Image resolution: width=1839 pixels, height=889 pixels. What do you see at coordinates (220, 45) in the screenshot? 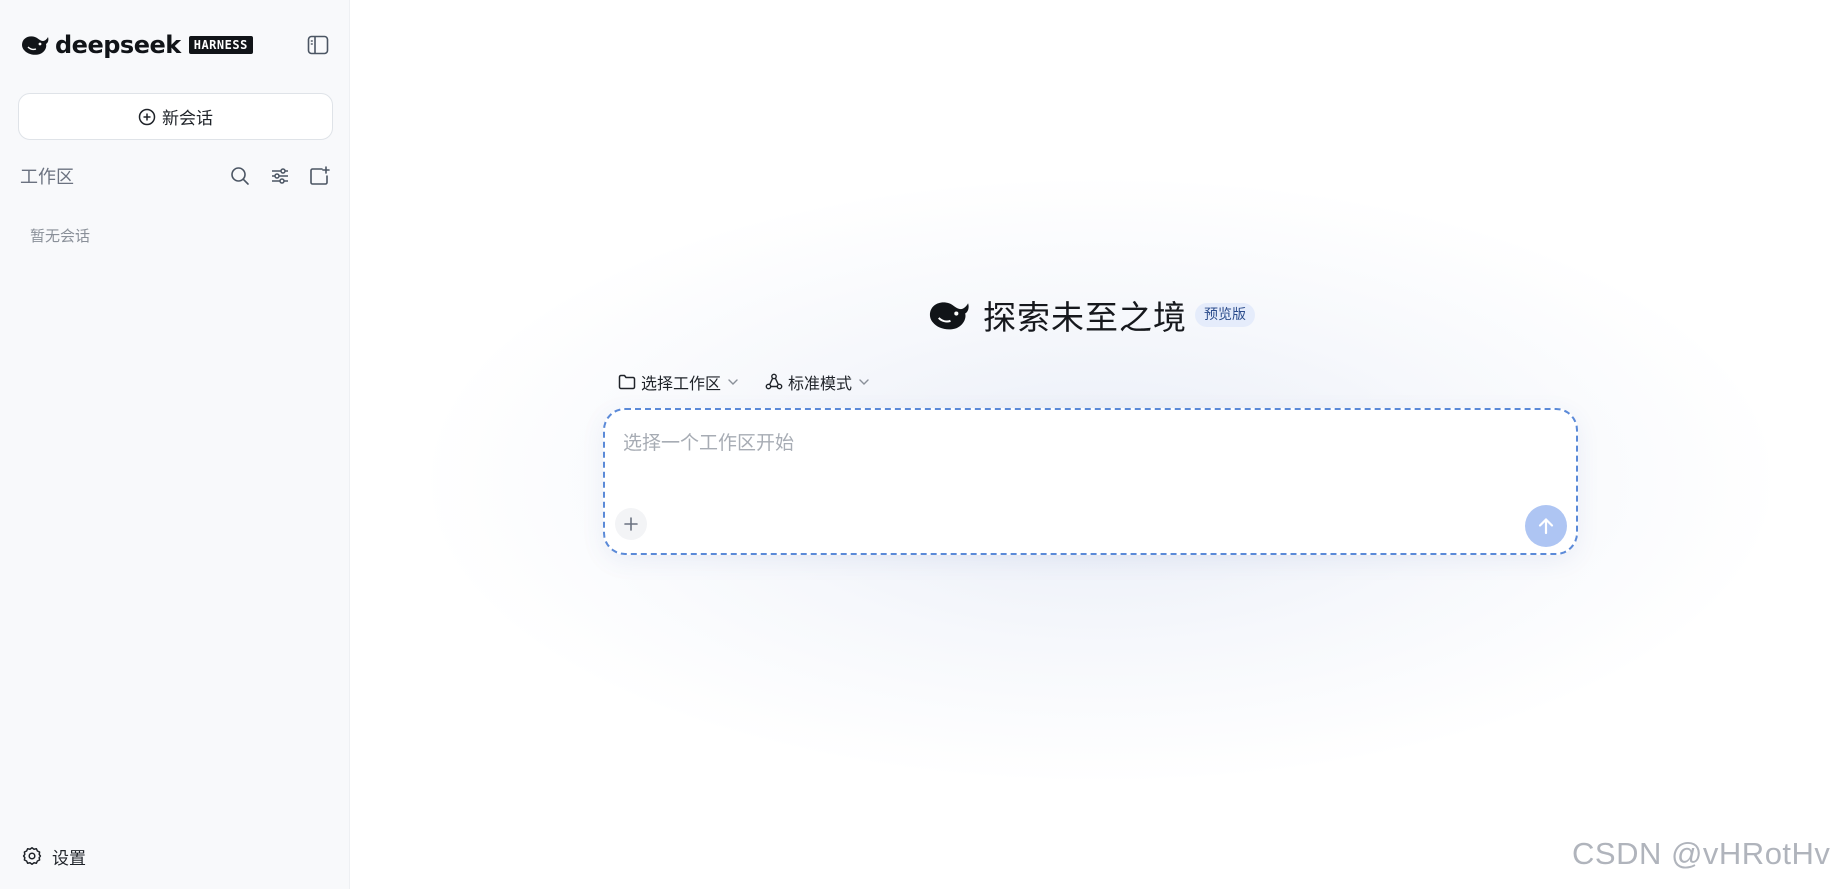
I see `brand-badge: HARNESS` at bounding box center [220, 45].